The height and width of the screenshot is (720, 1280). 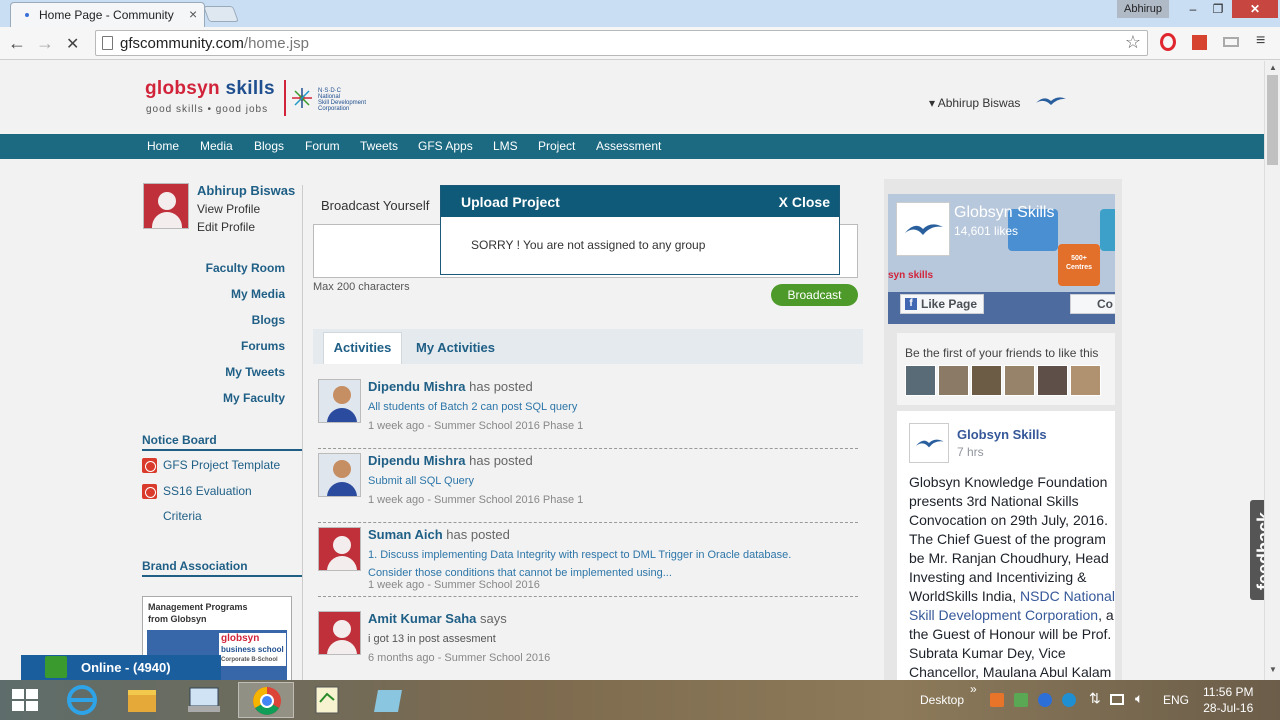 I want to click on left-link-my-tweets: My Tweets, so click(x=255, y=372).